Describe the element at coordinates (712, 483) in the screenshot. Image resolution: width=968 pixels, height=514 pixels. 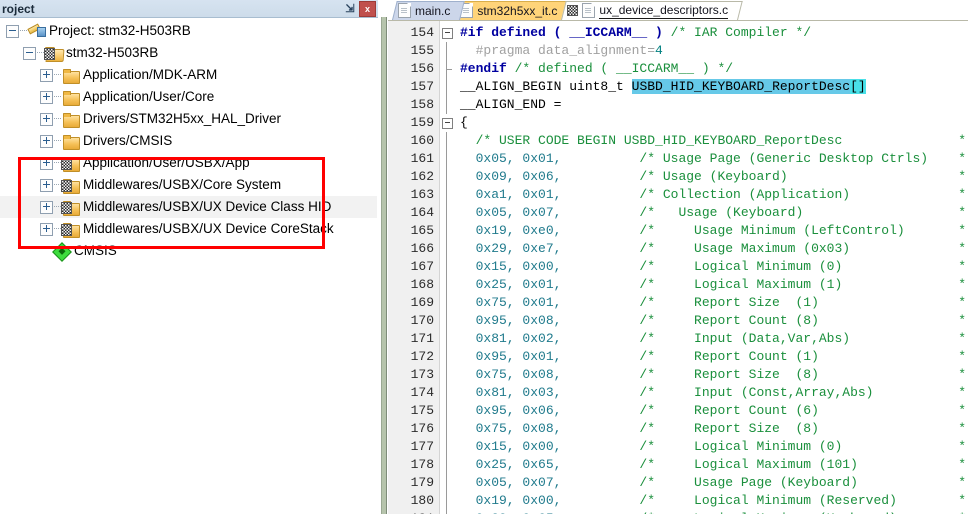
I see `code-line: 0x05, 0x07, /* Usage Page (Keyboard) *` at that location.